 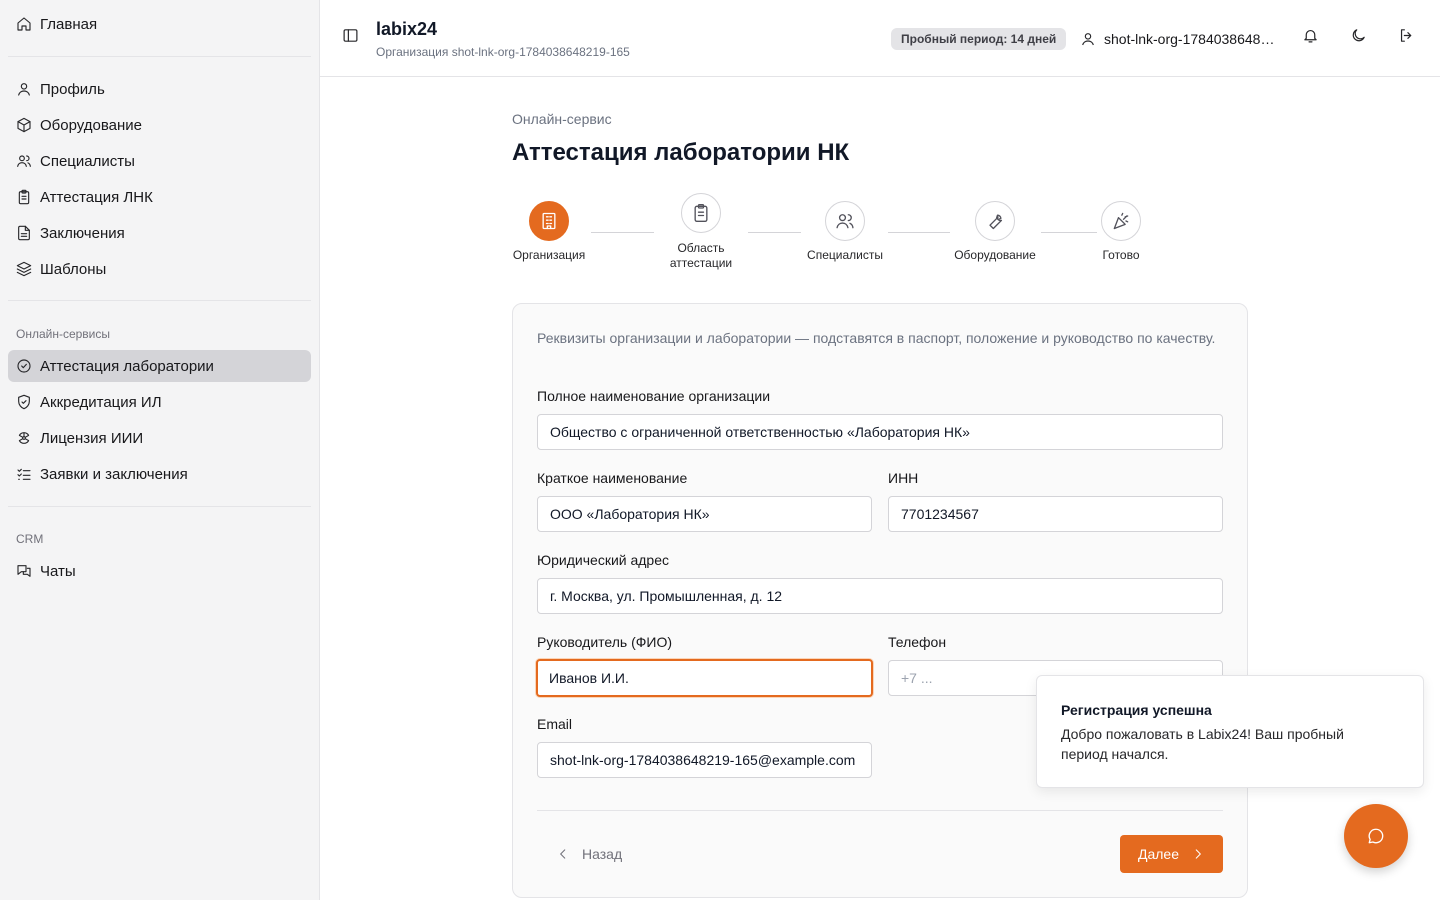 I want to click on shield-check-icon, so click(x=24, y=402).